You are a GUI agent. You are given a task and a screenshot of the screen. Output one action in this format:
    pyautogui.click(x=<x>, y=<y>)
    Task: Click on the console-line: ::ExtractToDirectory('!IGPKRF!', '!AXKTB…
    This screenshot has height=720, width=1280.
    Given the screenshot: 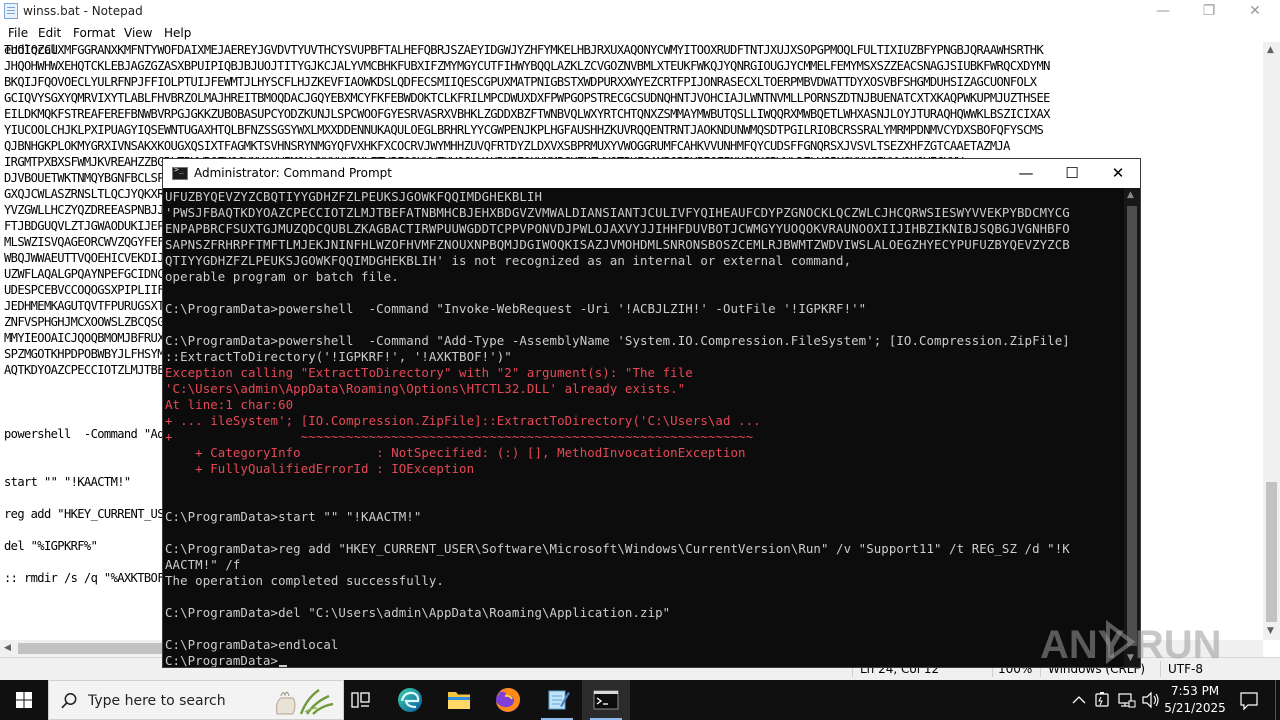 What is the action you would take?
    pyautogui.click(x=338, y=357)
    